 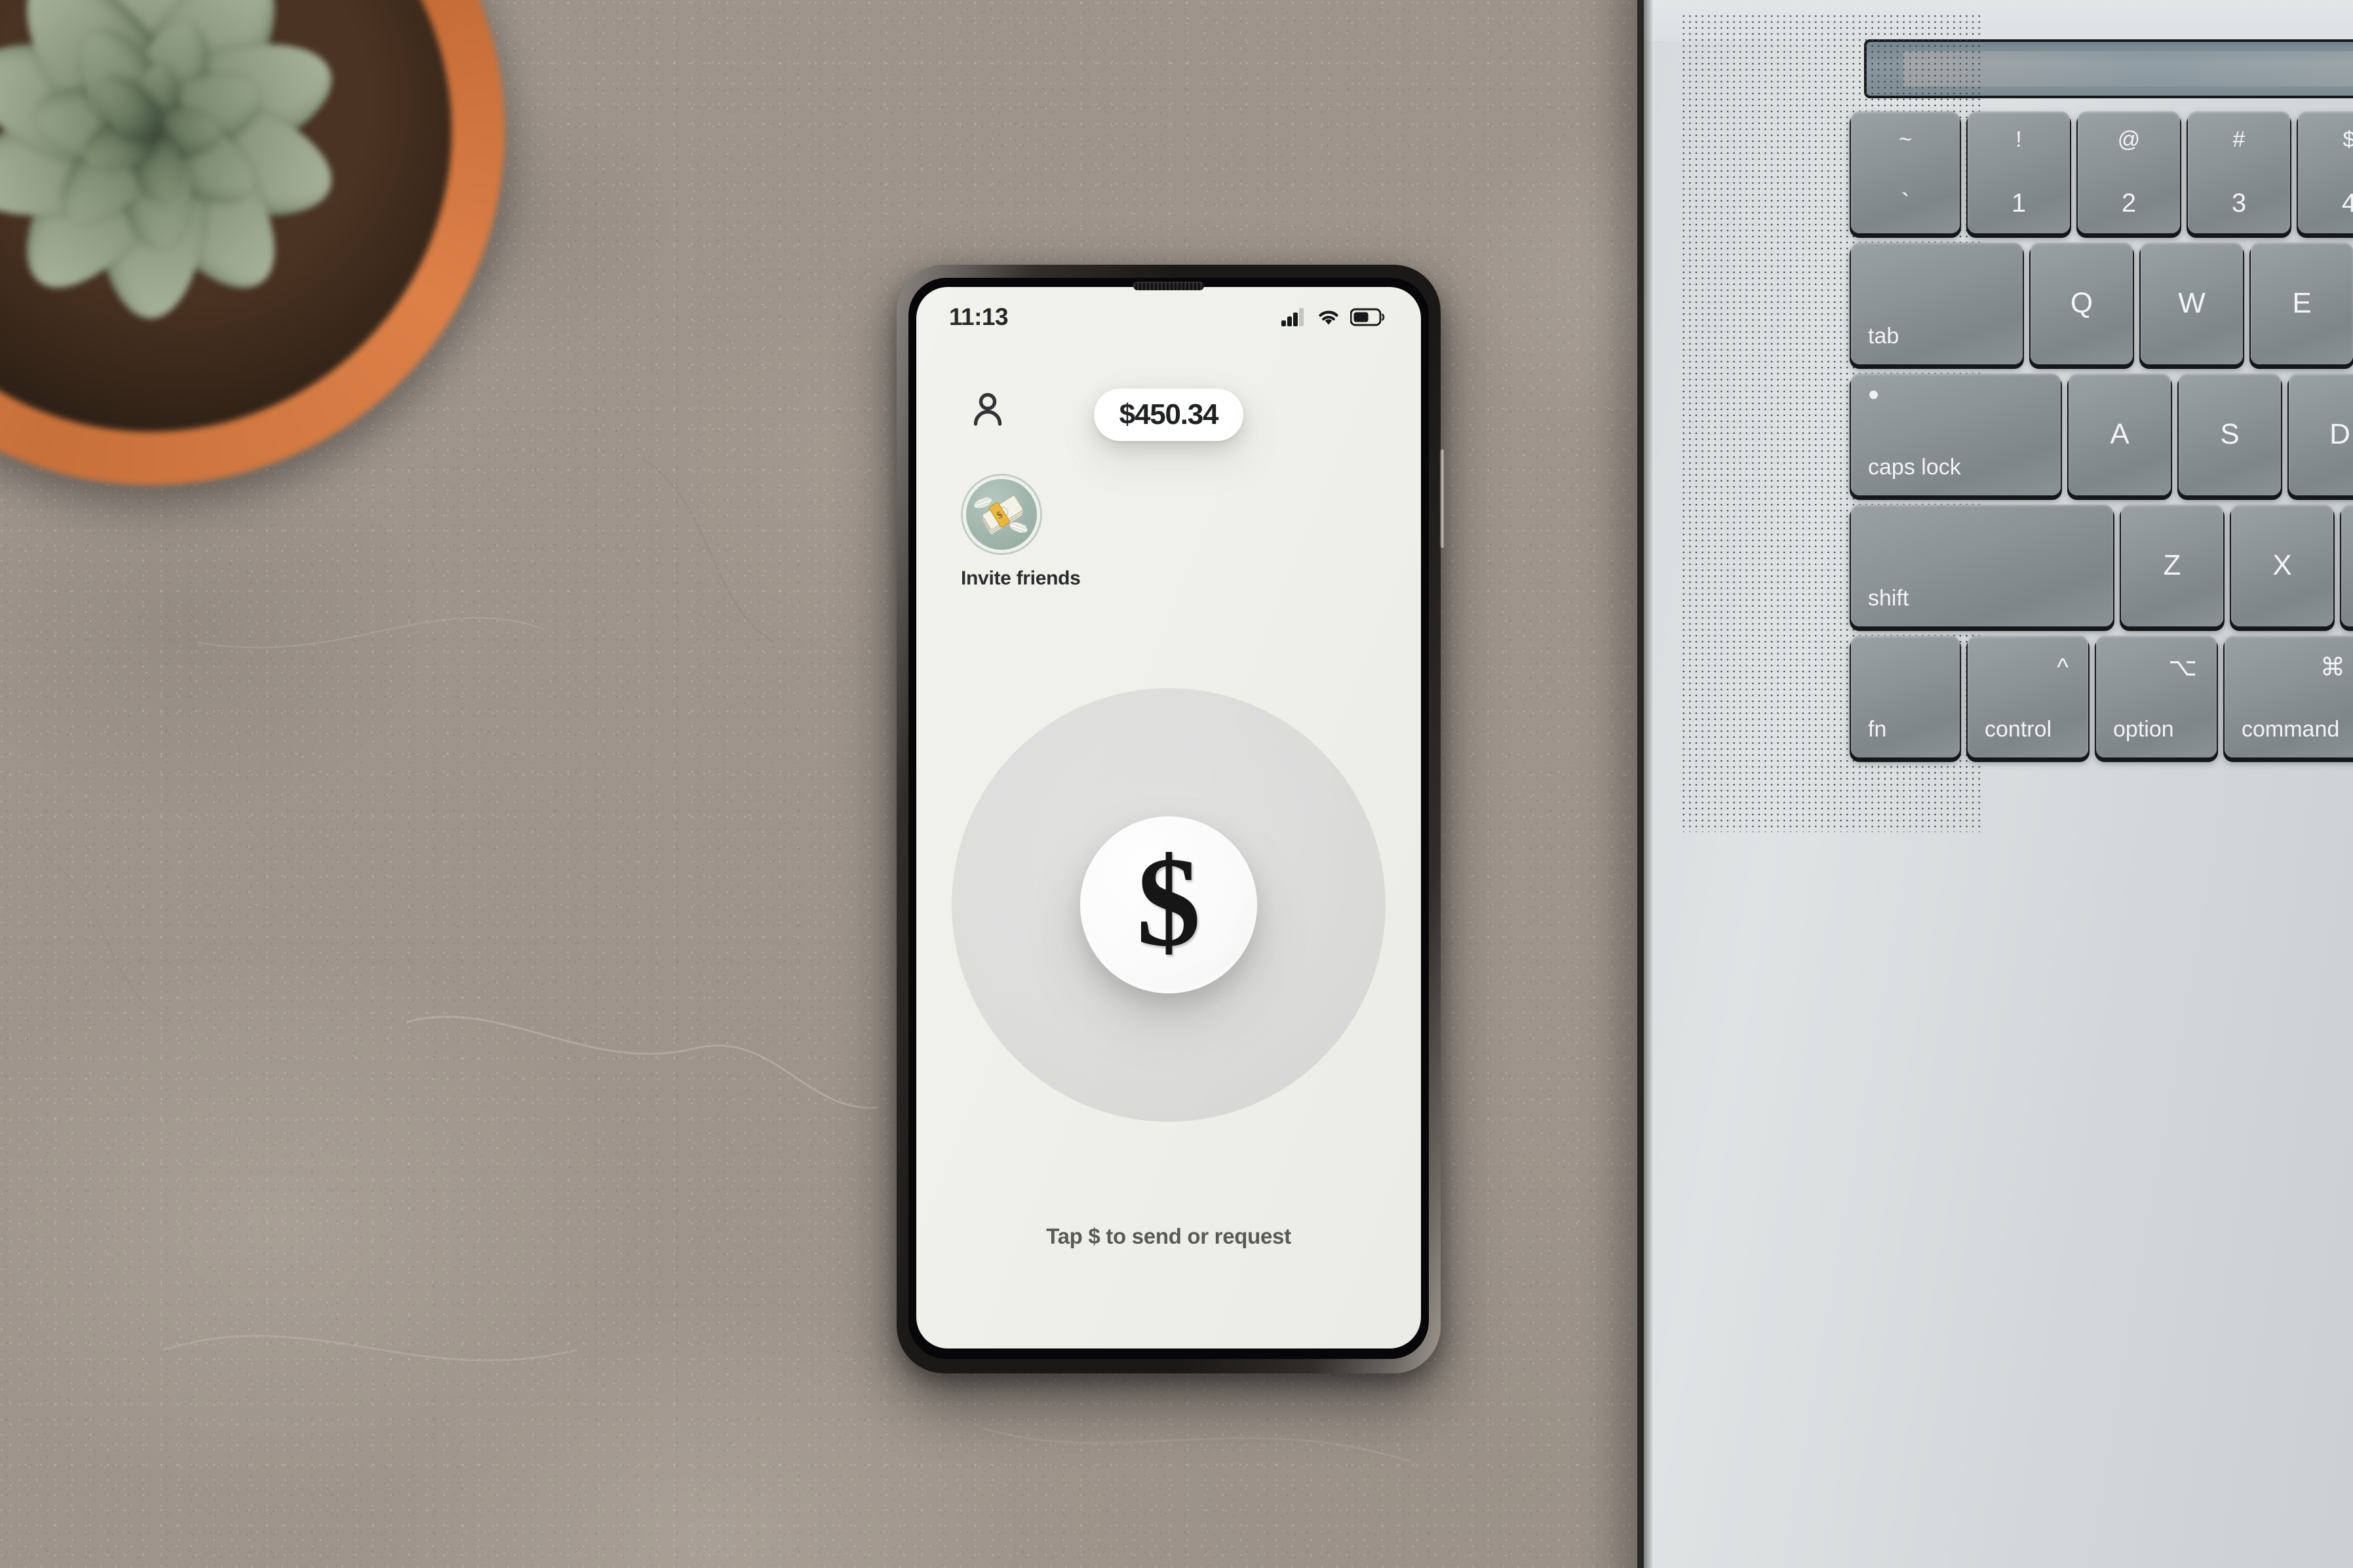 I want to click on invite-friends-tile: $ Invite friends, so click(x=1020, y=533).